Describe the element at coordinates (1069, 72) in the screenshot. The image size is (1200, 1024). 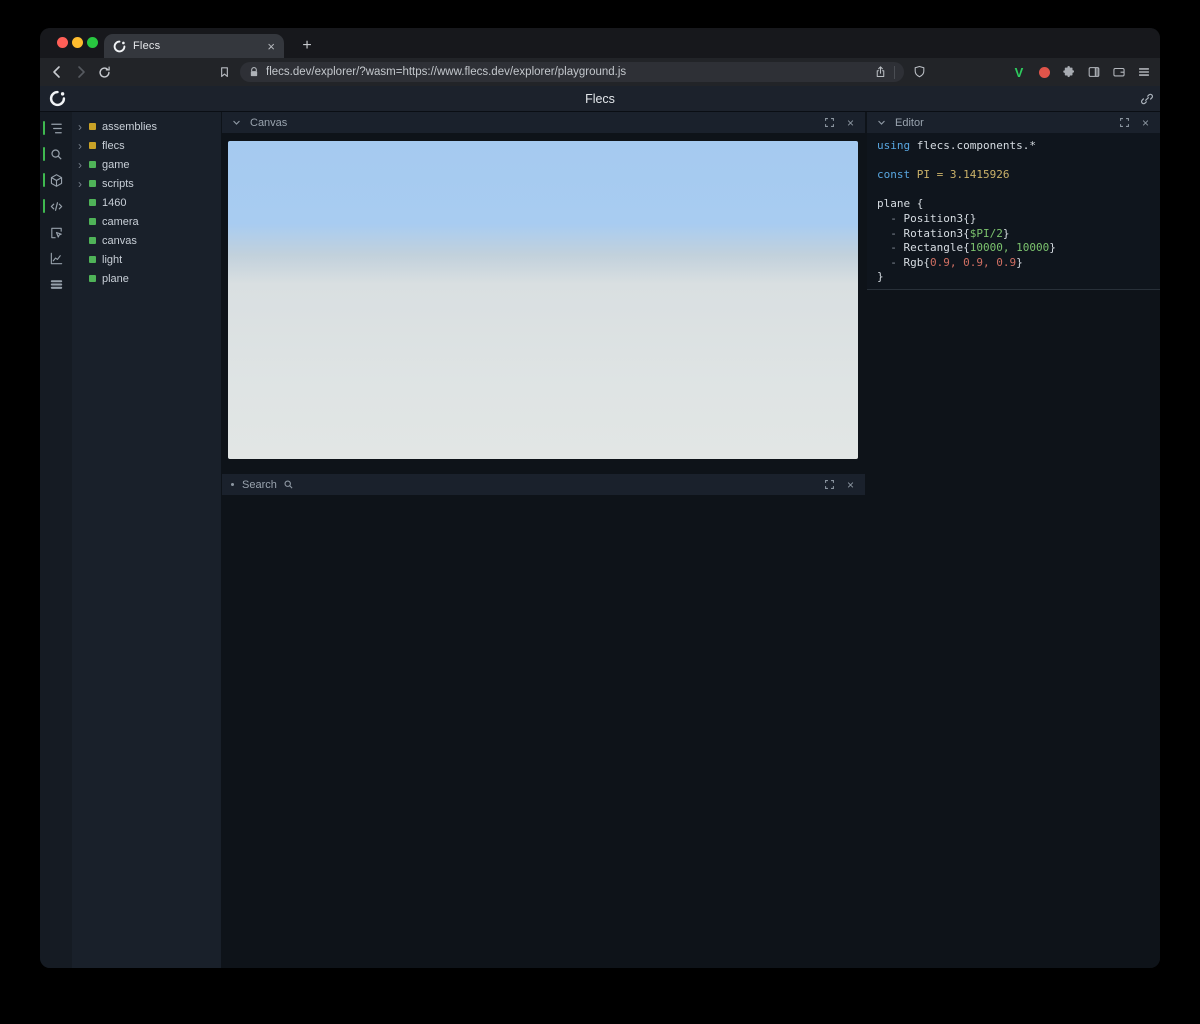
I see `extensions-puzzle-icon` at that location.